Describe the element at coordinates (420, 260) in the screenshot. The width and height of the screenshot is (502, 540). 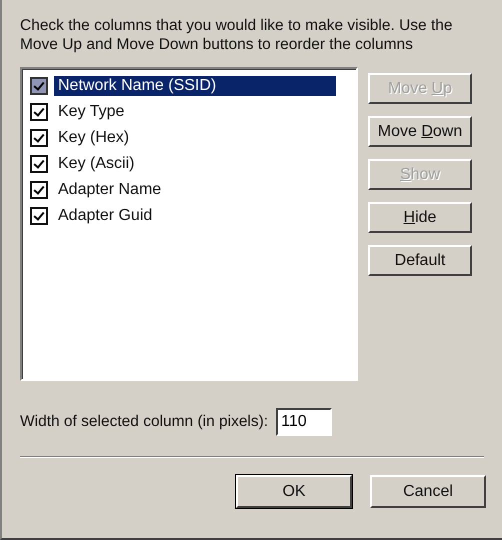
I see `side-button: Default` at that location.